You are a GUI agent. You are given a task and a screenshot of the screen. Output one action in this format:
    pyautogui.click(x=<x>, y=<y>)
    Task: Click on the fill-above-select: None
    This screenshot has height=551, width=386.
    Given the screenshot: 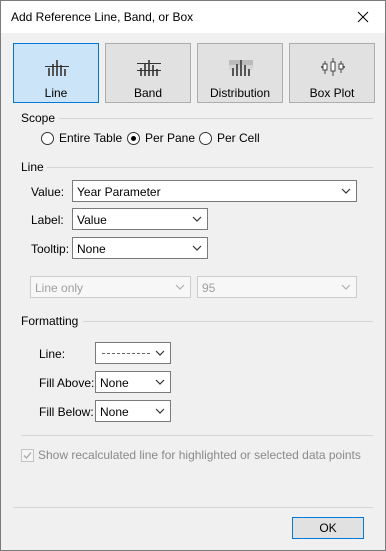 What is the action you would take?
    pyautogui.click(x=133, y=382)
    